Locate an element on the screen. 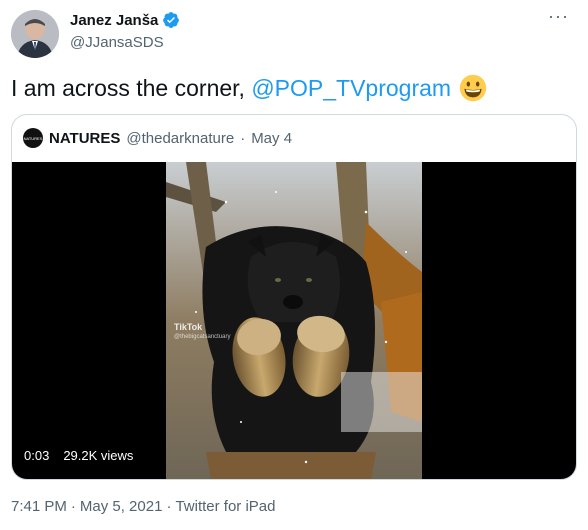 This screenshot has height=530, width=588. author-handle: @JJansaSDS is located at coordinates (117, 42).